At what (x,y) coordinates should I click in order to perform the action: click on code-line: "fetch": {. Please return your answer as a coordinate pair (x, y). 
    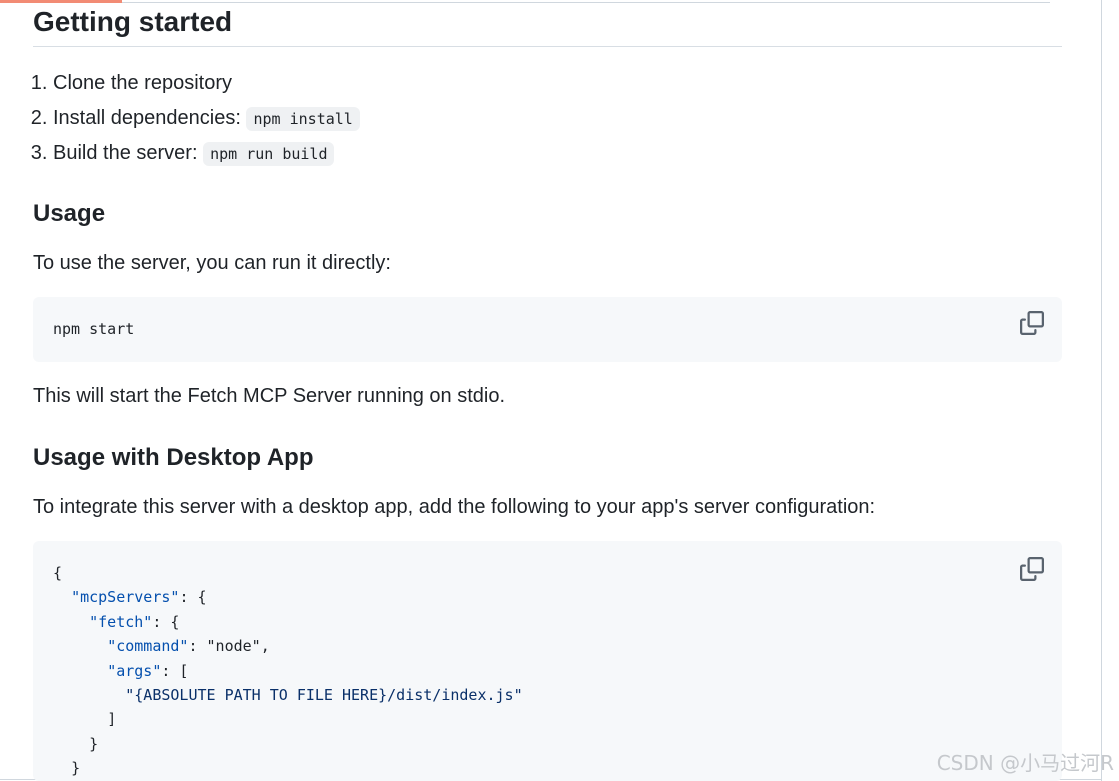
    Looking at the image, I should click on (134, 621).